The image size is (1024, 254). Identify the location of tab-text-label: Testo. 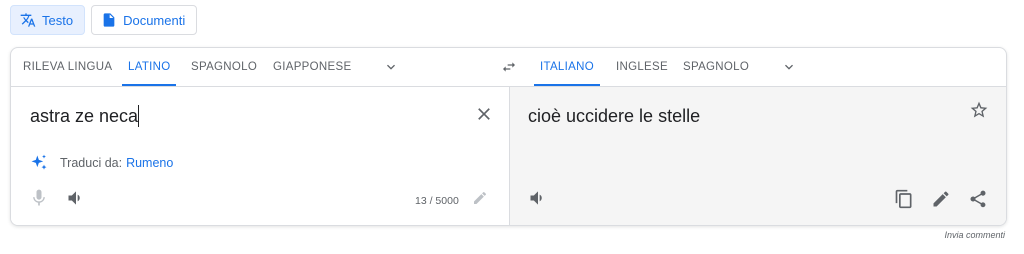
(58, 20).